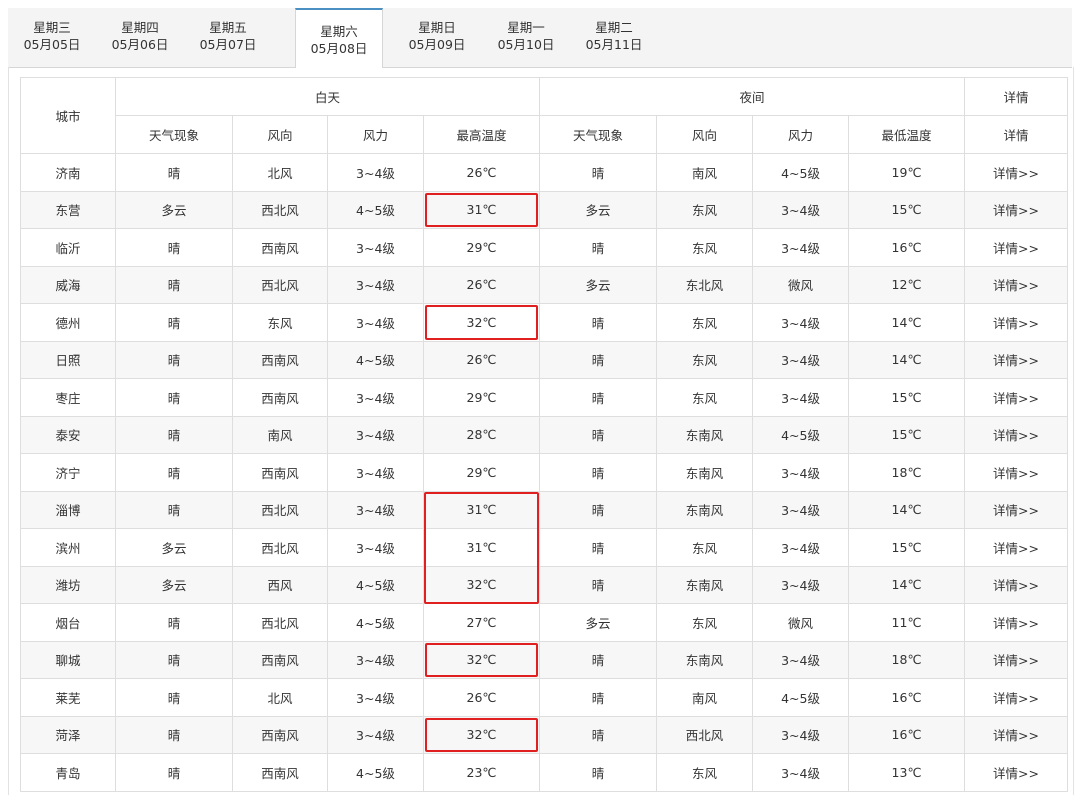 The height and width of the screenshot is (795, 1080). Describe the element at coordinates (1016, 96) in the screenshot. I see `detail-header: 详情` at that location.